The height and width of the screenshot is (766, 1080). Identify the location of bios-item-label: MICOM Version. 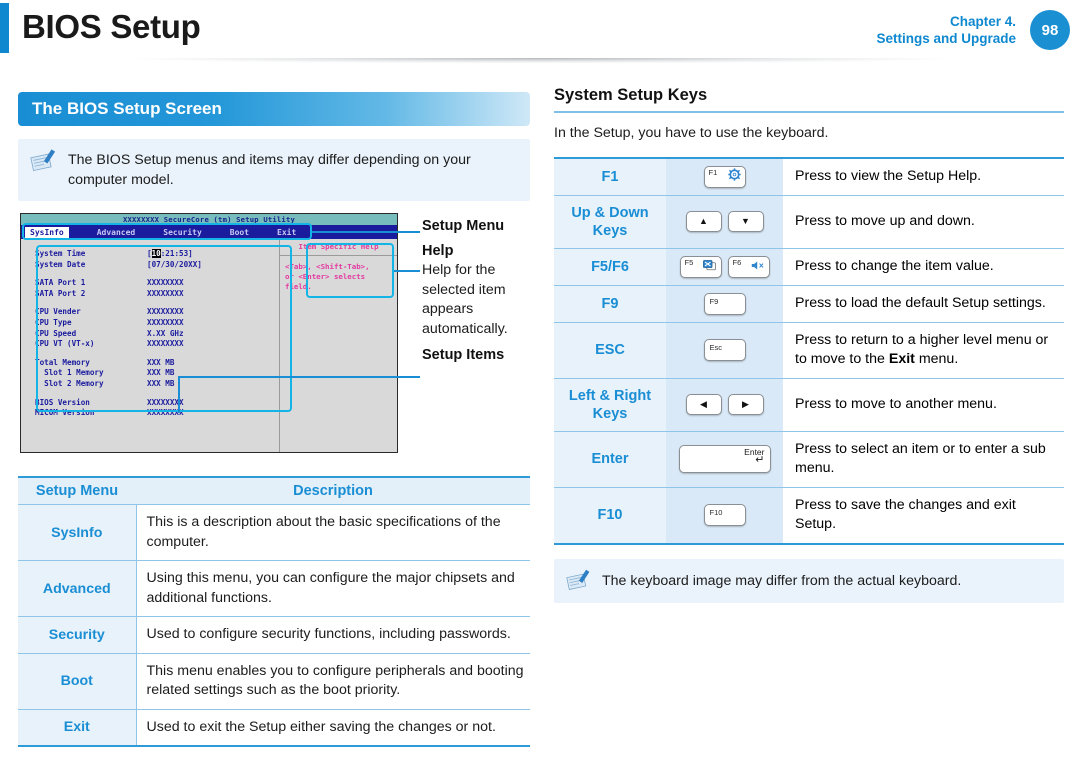
(65, 413).